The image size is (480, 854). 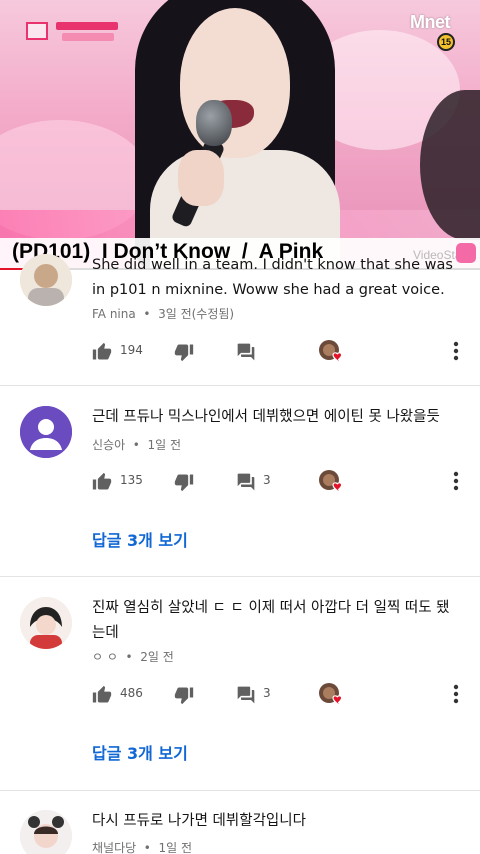 I want to click on show-logo-icon, so click(x=37, y=31).